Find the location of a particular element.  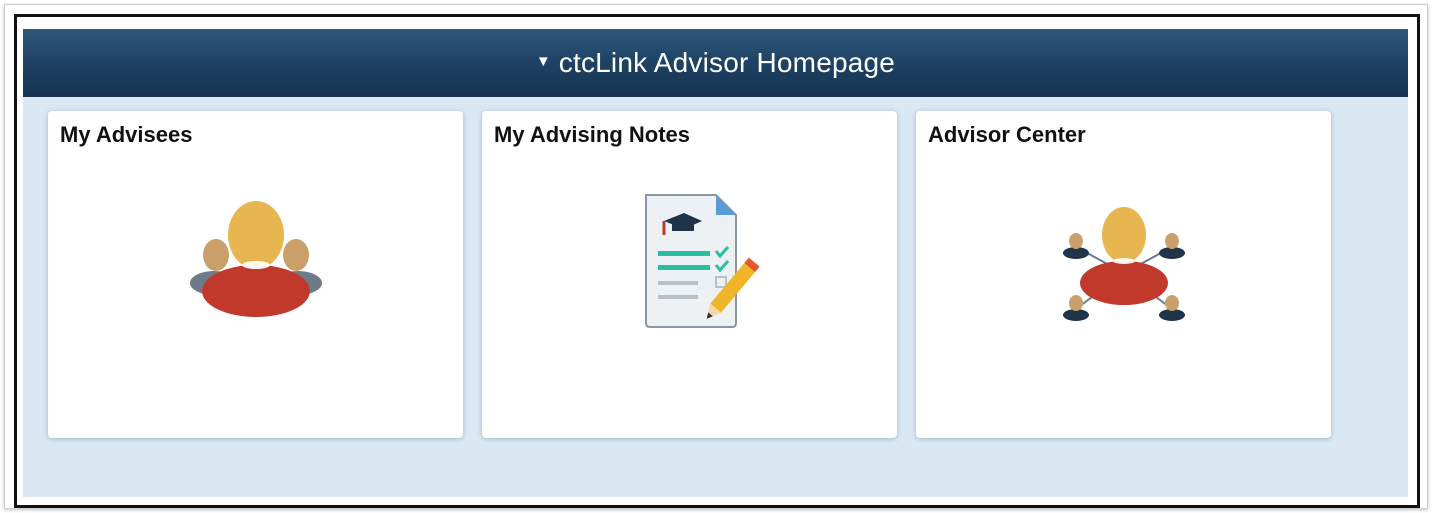

homepage-title: ctcLink Advisor Homepage is located at coordinates (727, 62).